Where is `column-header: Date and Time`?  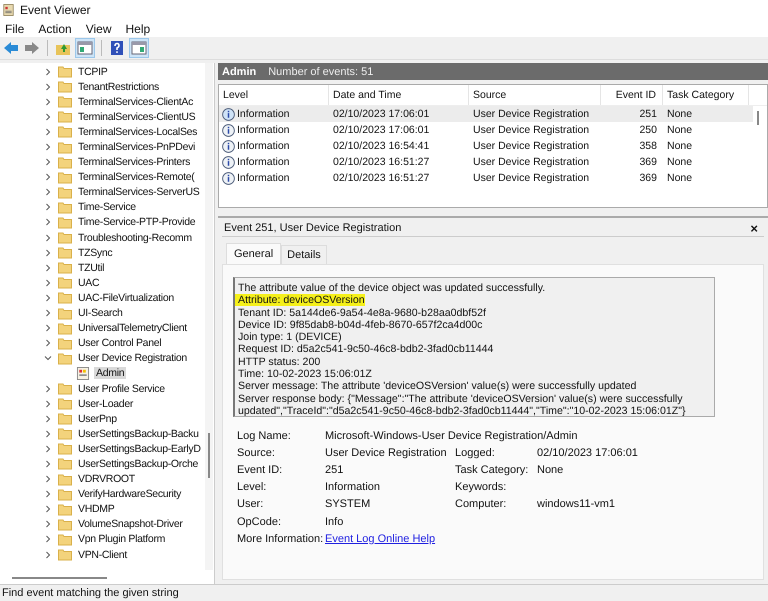
column-header: Date and Time is located at coordinates (399, 95).